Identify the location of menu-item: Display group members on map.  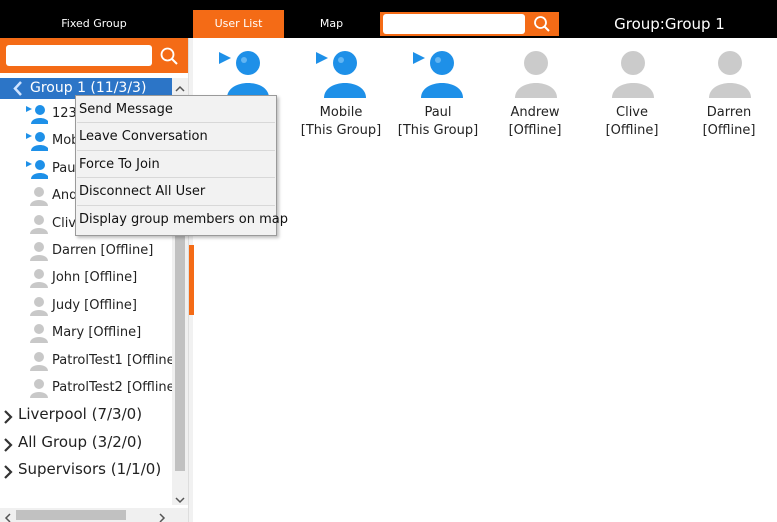
(182, 219).